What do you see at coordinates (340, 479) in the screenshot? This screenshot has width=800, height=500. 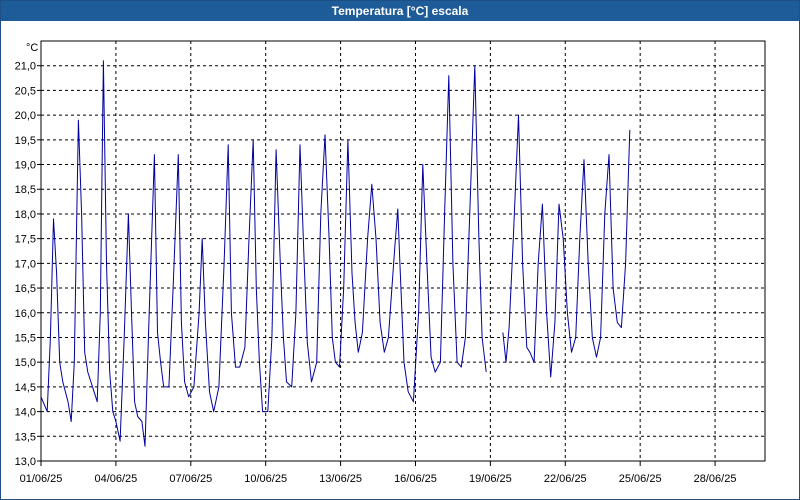 I see `x-tick-label: 13/06/25` at bounding box center [340, 479].